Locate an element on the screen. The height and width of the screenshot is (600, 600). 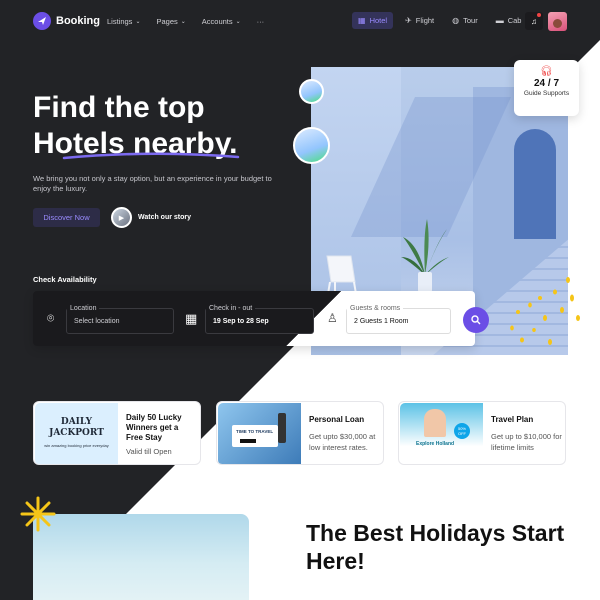
search-button is located at coordinates (476, 320).